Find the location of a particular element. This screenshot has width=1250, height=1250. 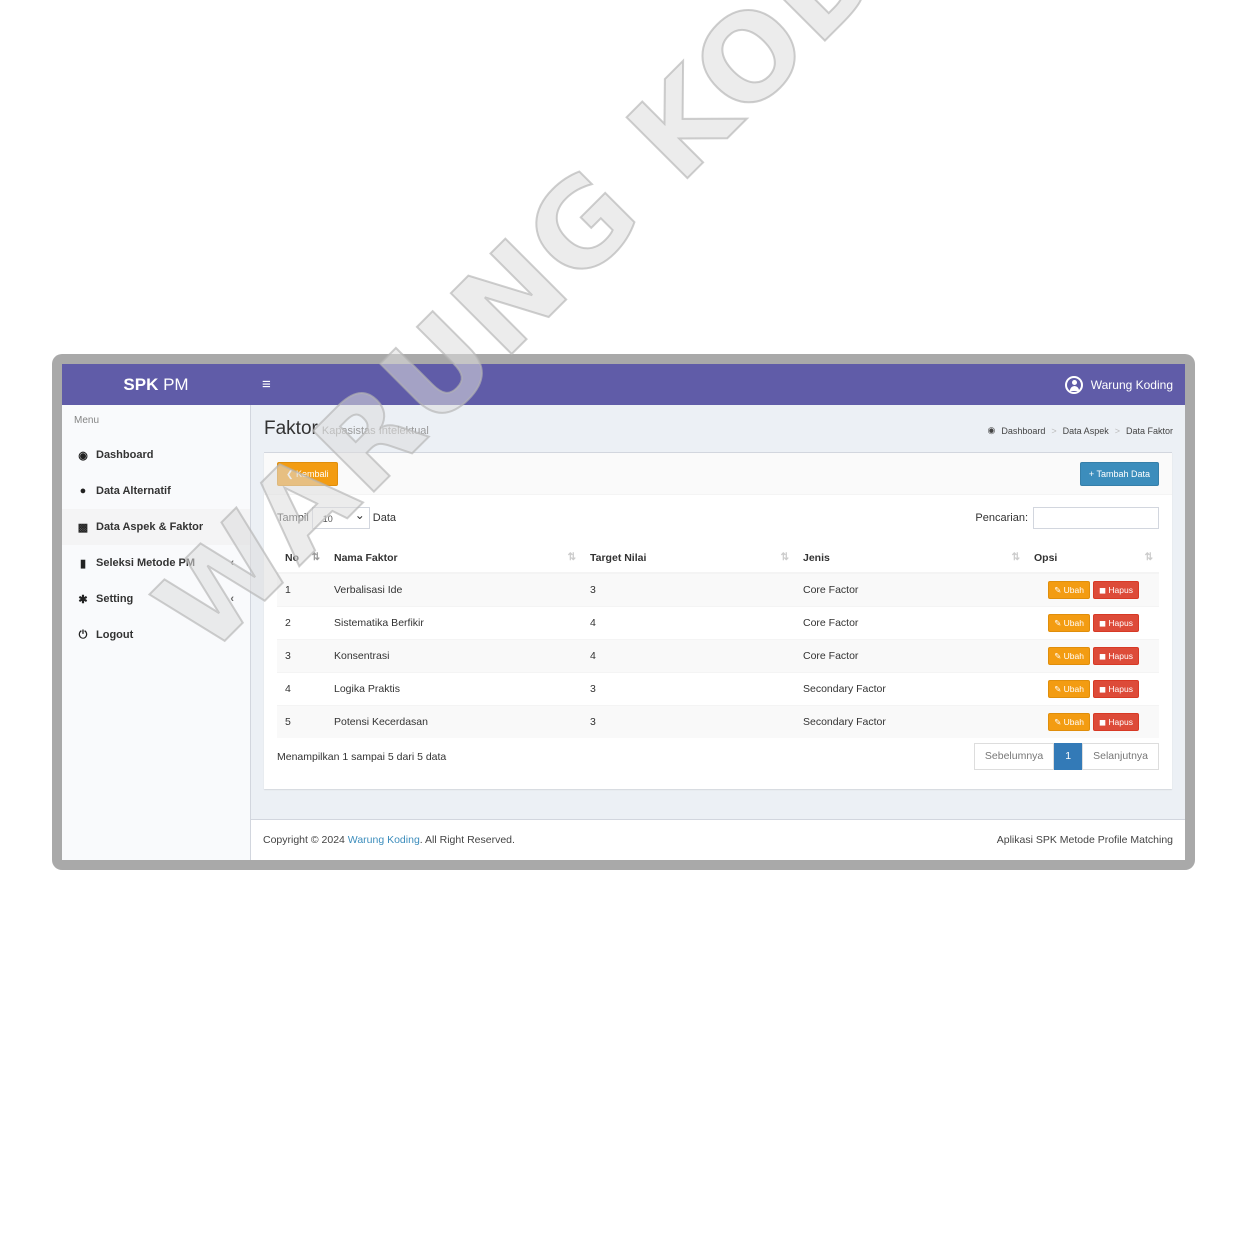

footer-copy-suffix: . All Right Reserved. is located at coordinates (467, 840).